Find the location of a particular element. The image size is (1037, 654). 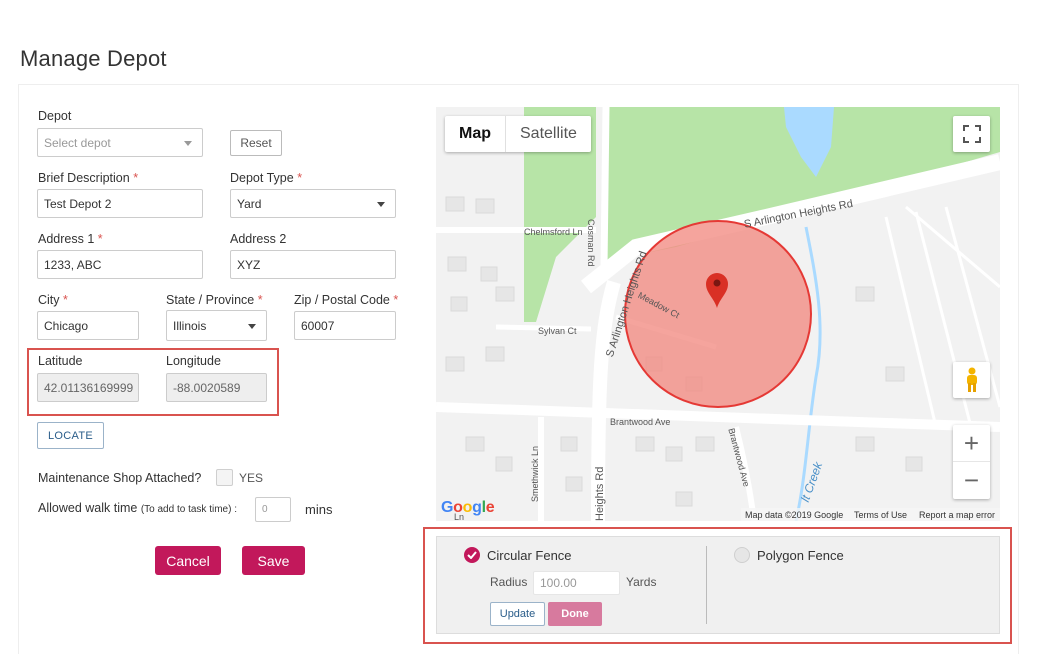

city-label: City * is located at coordinates (53, 300).